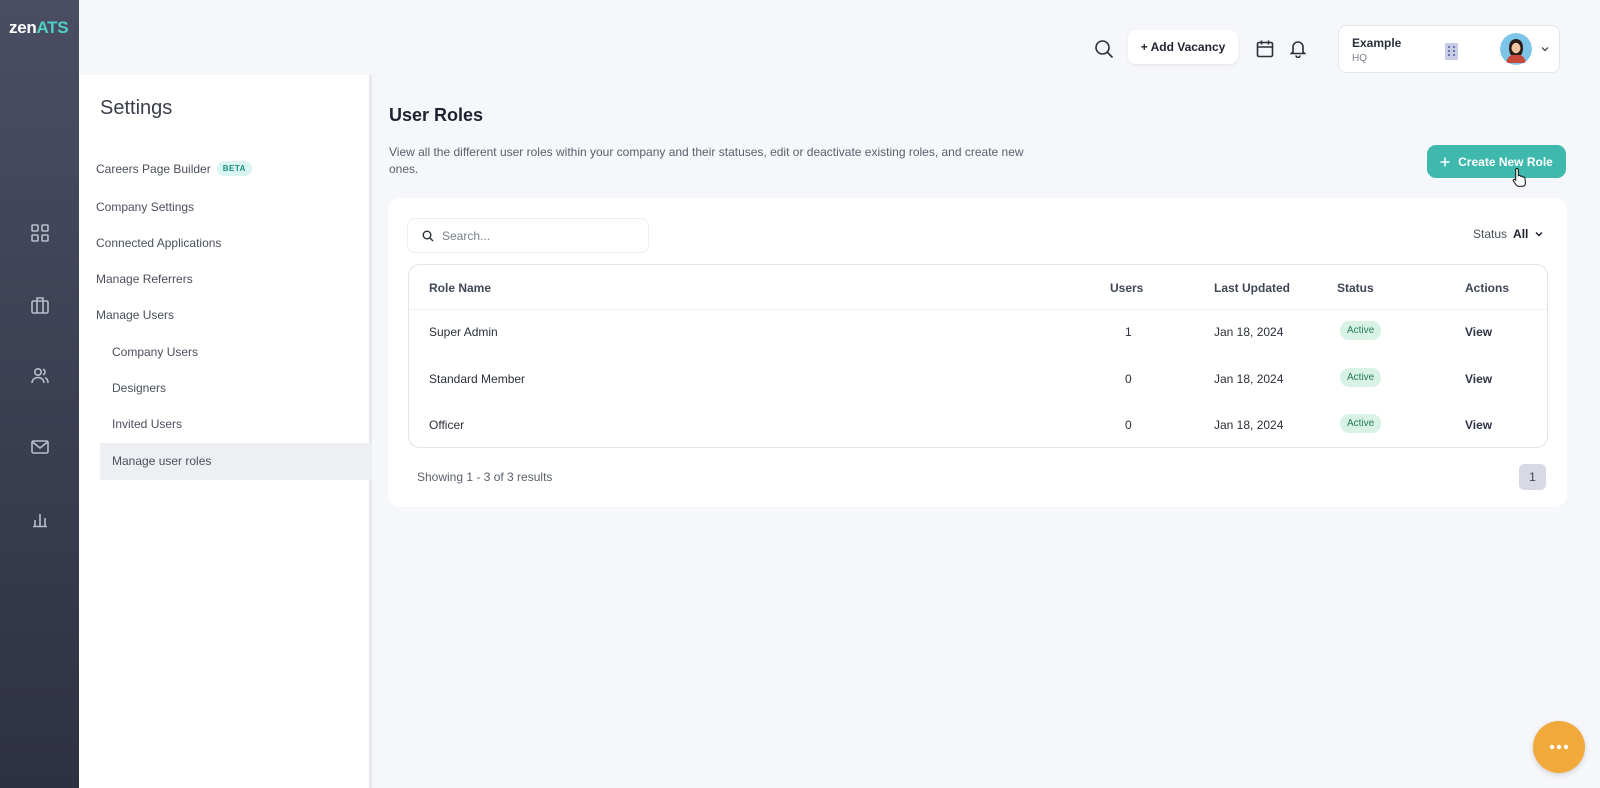 This screenshot has width=1600, height=788. I want to click on nav-company-settings: Company Settings, so click(145, 207).